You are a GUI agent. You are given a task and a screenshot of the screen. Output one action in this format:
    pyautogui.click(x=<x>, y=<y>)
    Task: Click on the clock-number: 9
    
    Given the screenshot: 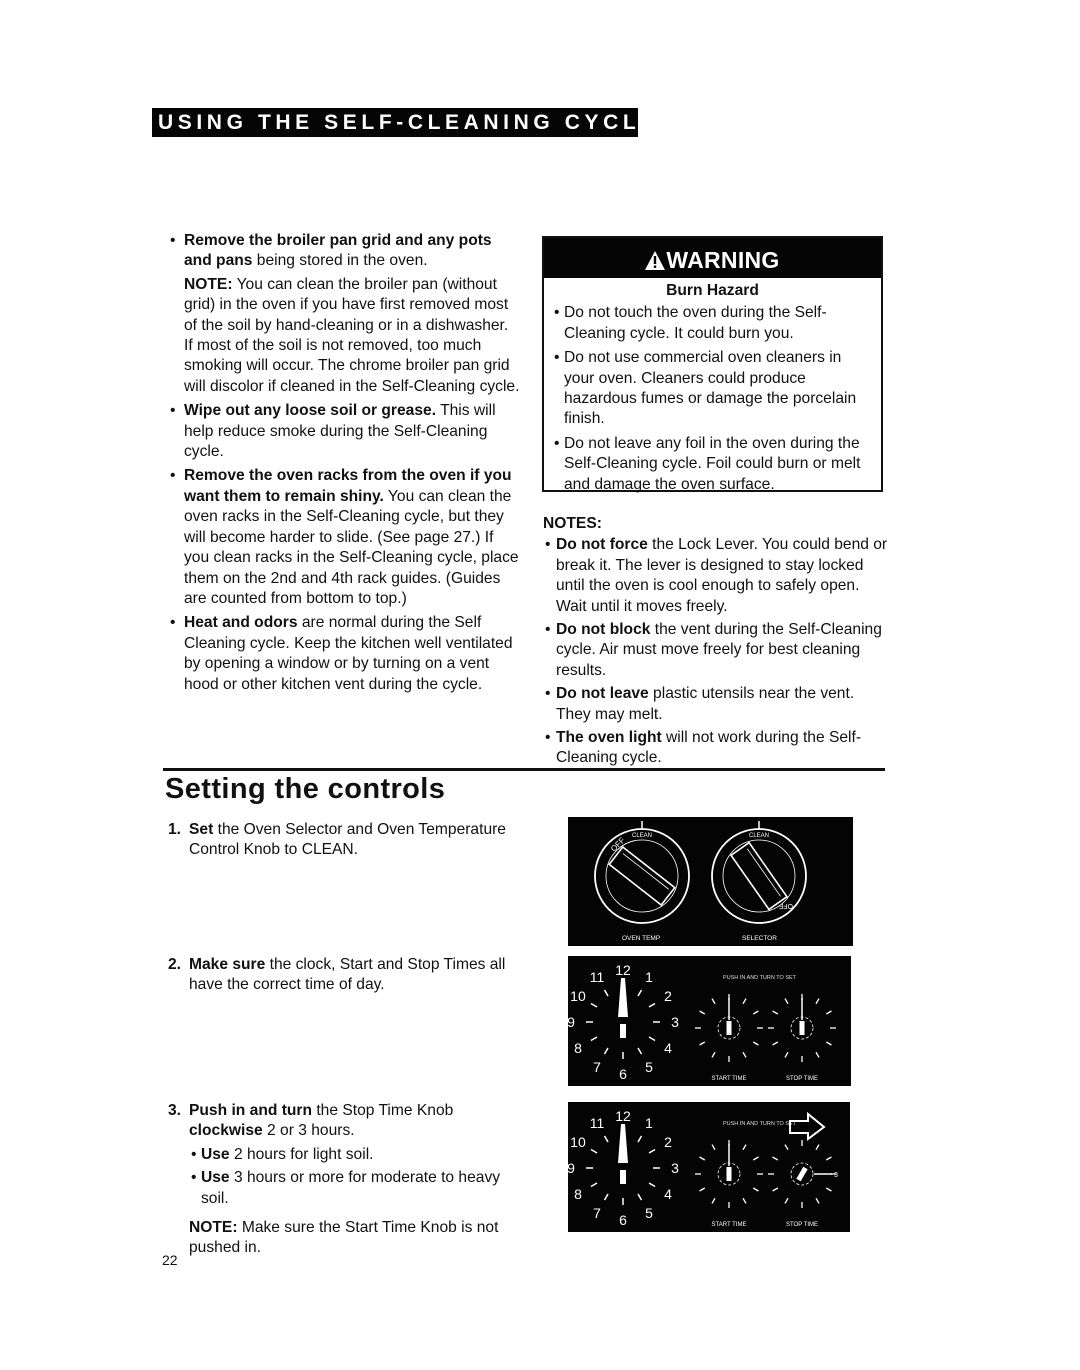 What is the action you would take?
    pyautogui.click(x=571, y=1022)
    